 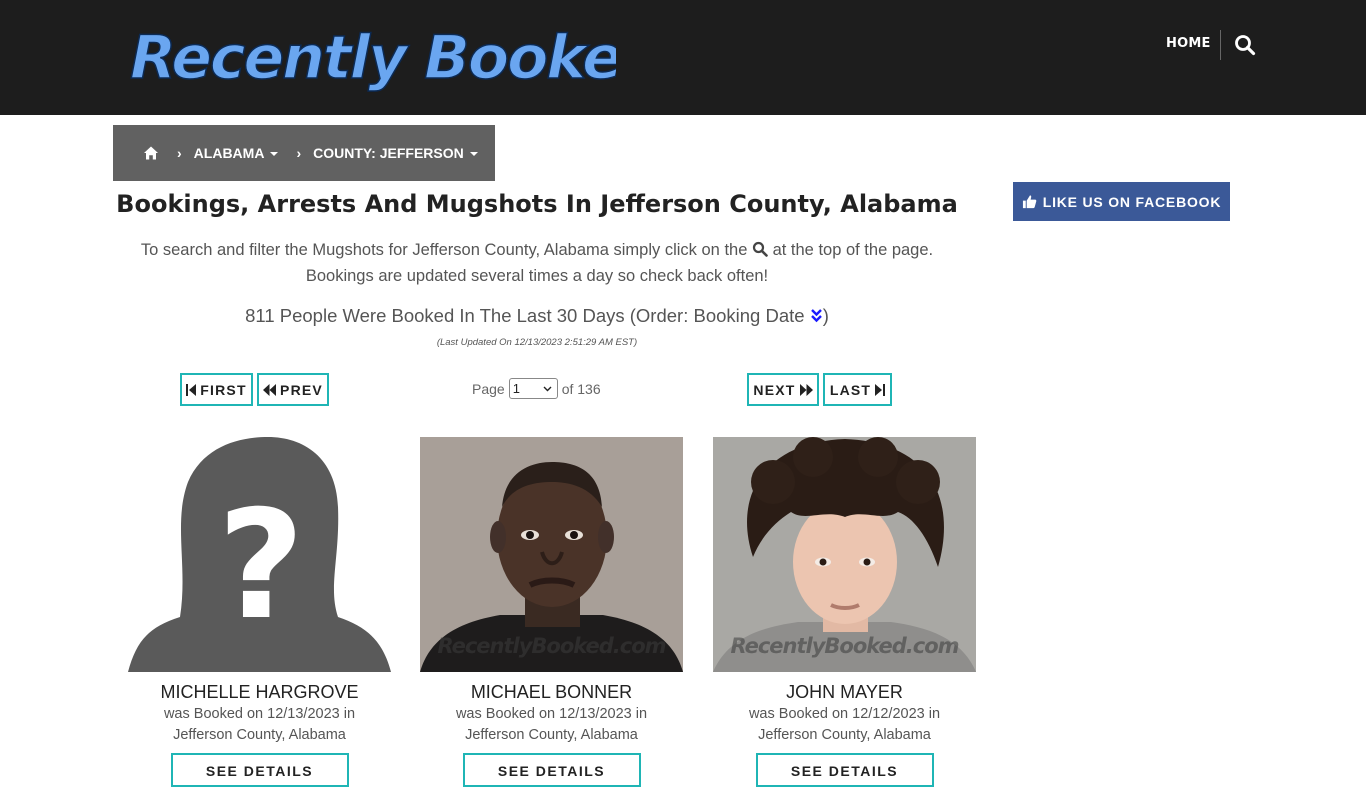 I want to click on nav-home-link: HOME, so click(x=1188, y=43).